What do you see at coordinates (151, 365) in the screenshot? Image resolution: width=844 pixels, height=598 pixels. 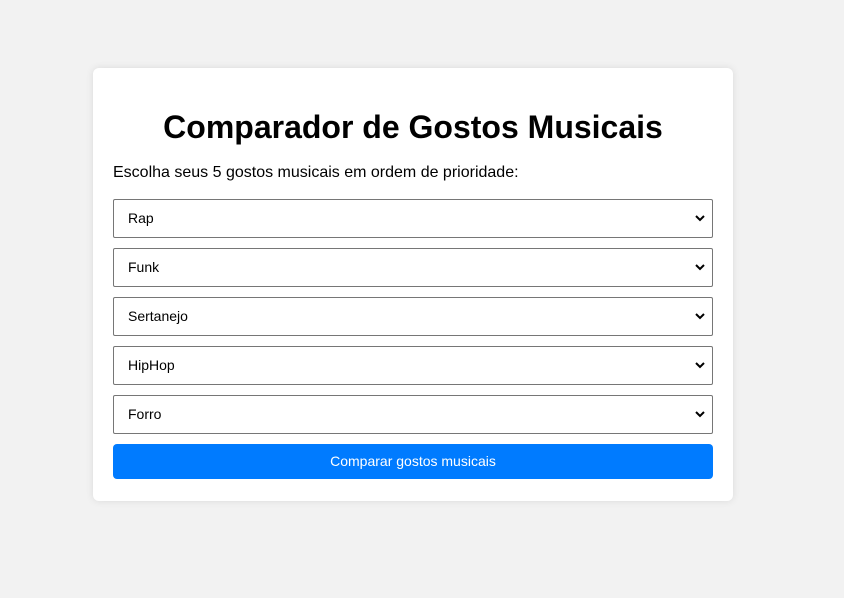 I see `select-value: HipHop` at bounding box center [151, 365].